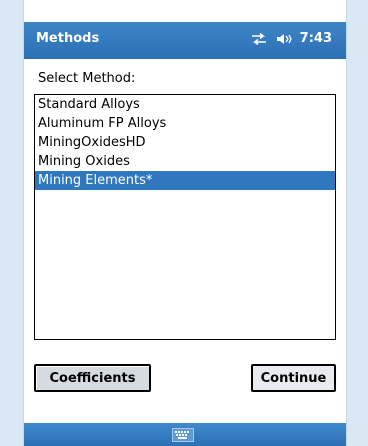 The height and width of the screenshot is (446, 368). I want to click on speaker-icon, so click(284, 39).